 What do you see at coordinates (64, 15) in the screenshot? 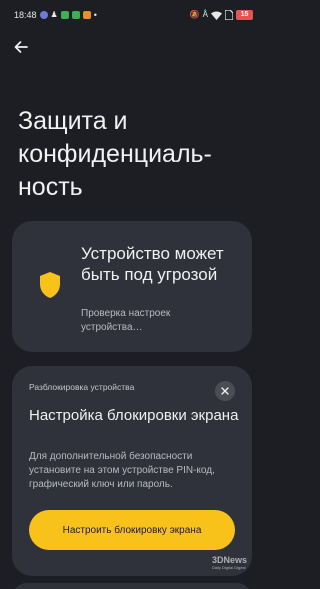
I see `green-app-icon` at bounding box center [64, 15].